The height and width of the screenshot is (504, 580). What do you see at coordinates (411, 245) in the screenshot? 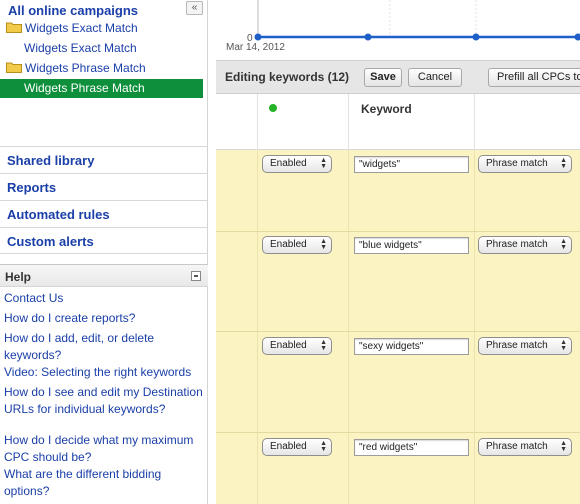
I see `keyword-input: "blue widgets"` at bounding box center [411, 245].